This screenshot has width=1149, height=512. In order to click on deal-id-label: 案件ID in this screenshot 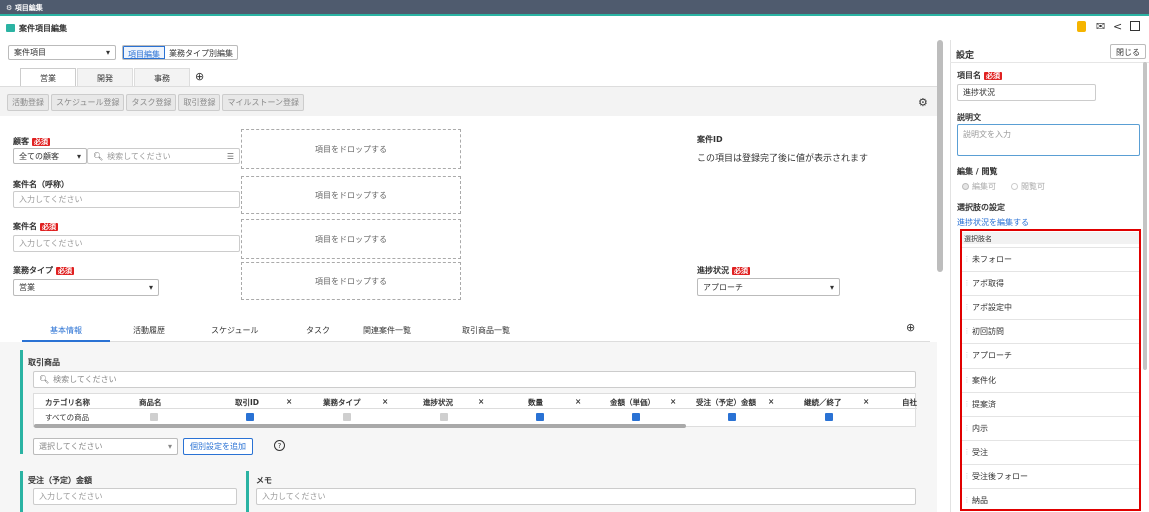, I will do `click(710, 139)`.